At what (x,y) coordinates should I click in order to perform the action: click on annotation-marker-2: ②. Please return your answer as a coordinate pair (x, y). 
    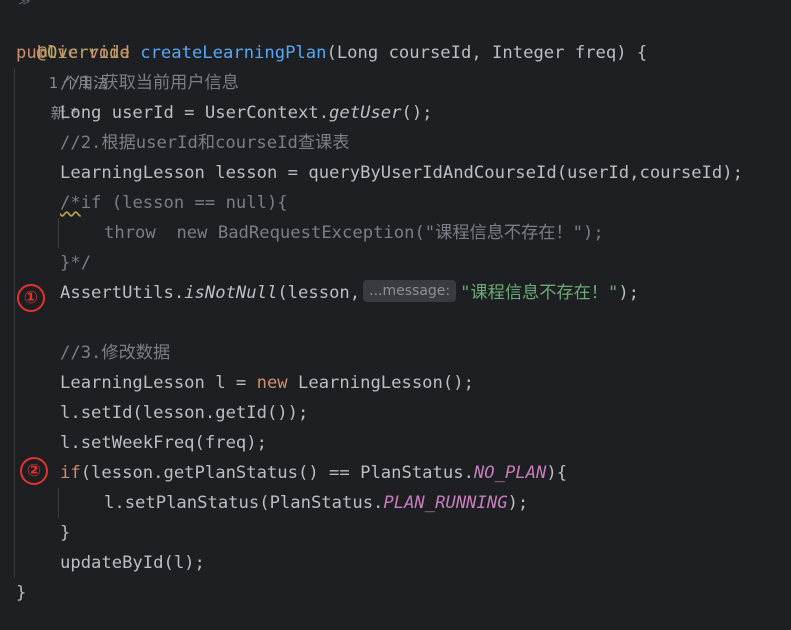
    Looking at the image, I should click on (34, 471).